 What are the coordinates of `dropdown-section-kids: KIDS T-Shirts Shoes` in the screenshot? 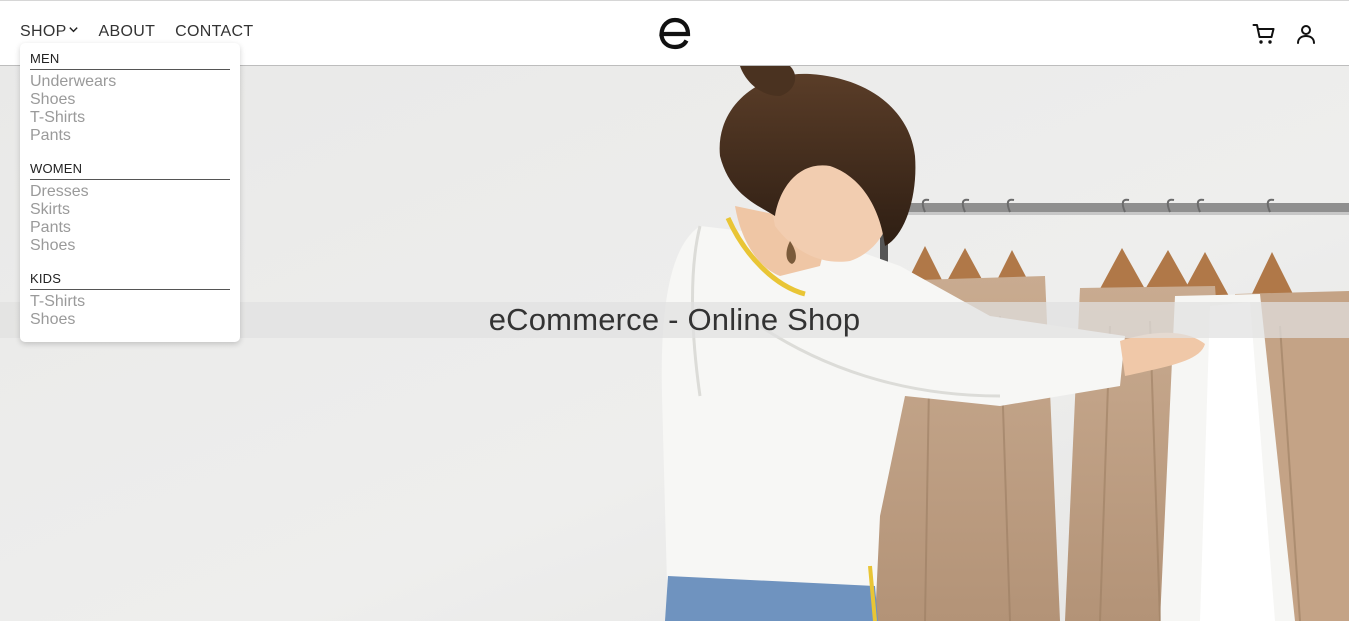 It's located at (130, 300).